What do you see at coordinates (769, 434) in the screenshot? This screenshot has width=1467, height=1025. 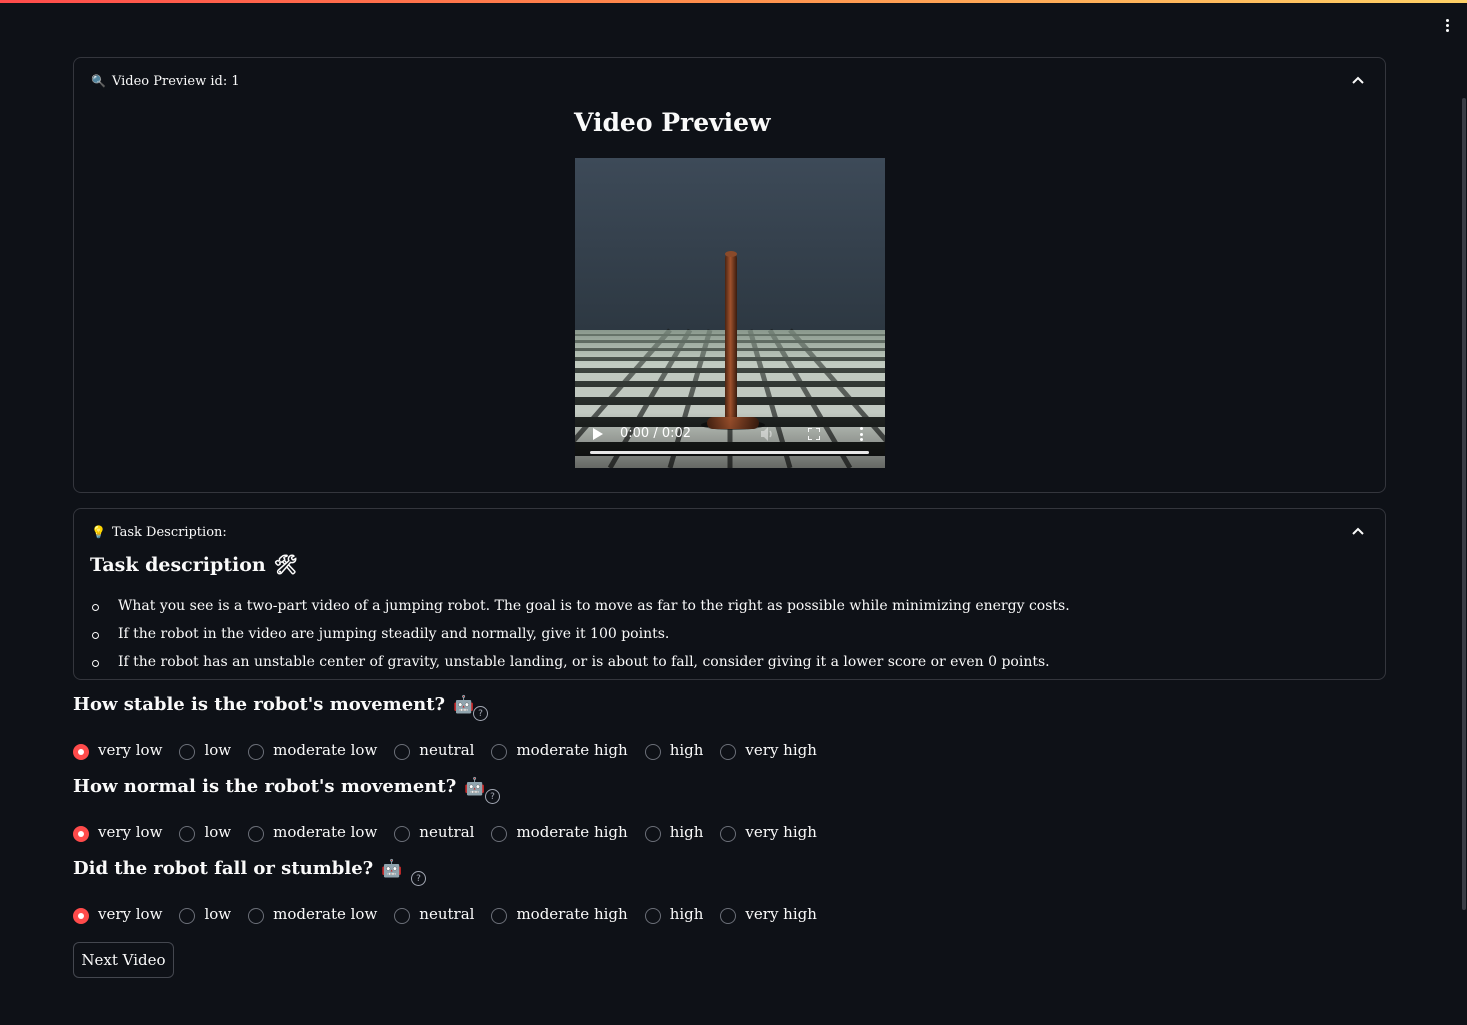 I see `volume-icon` at bounding box center [769, 434].